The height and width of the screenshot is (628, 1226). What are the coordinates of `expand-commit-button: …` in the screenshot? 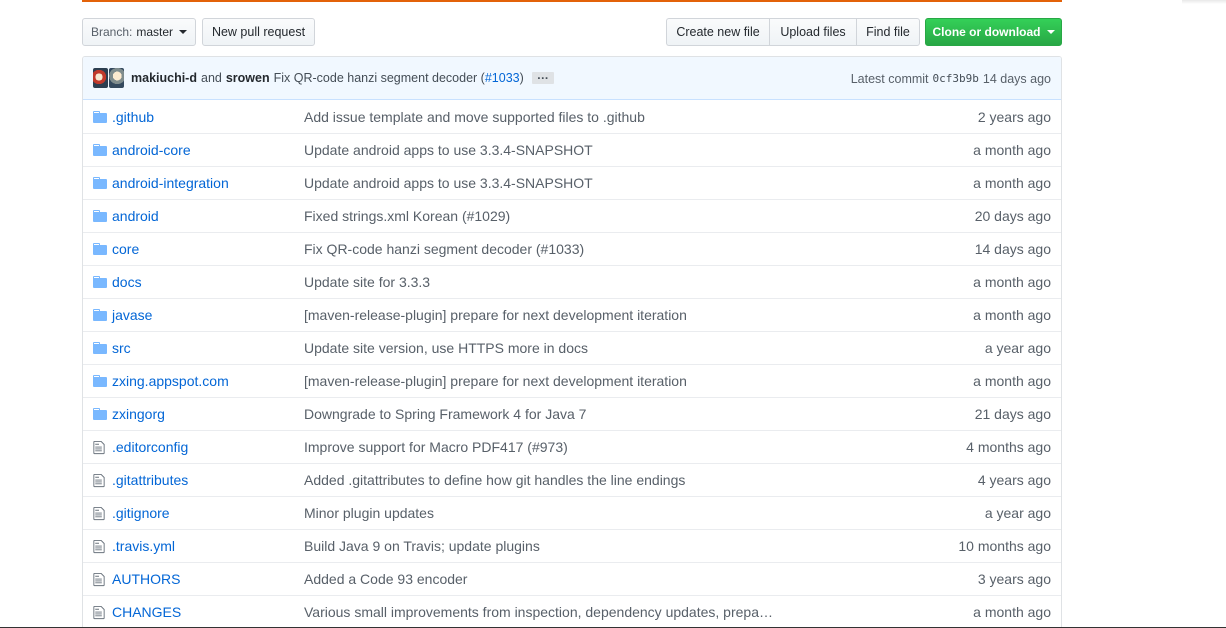 It's located at (542, 76).